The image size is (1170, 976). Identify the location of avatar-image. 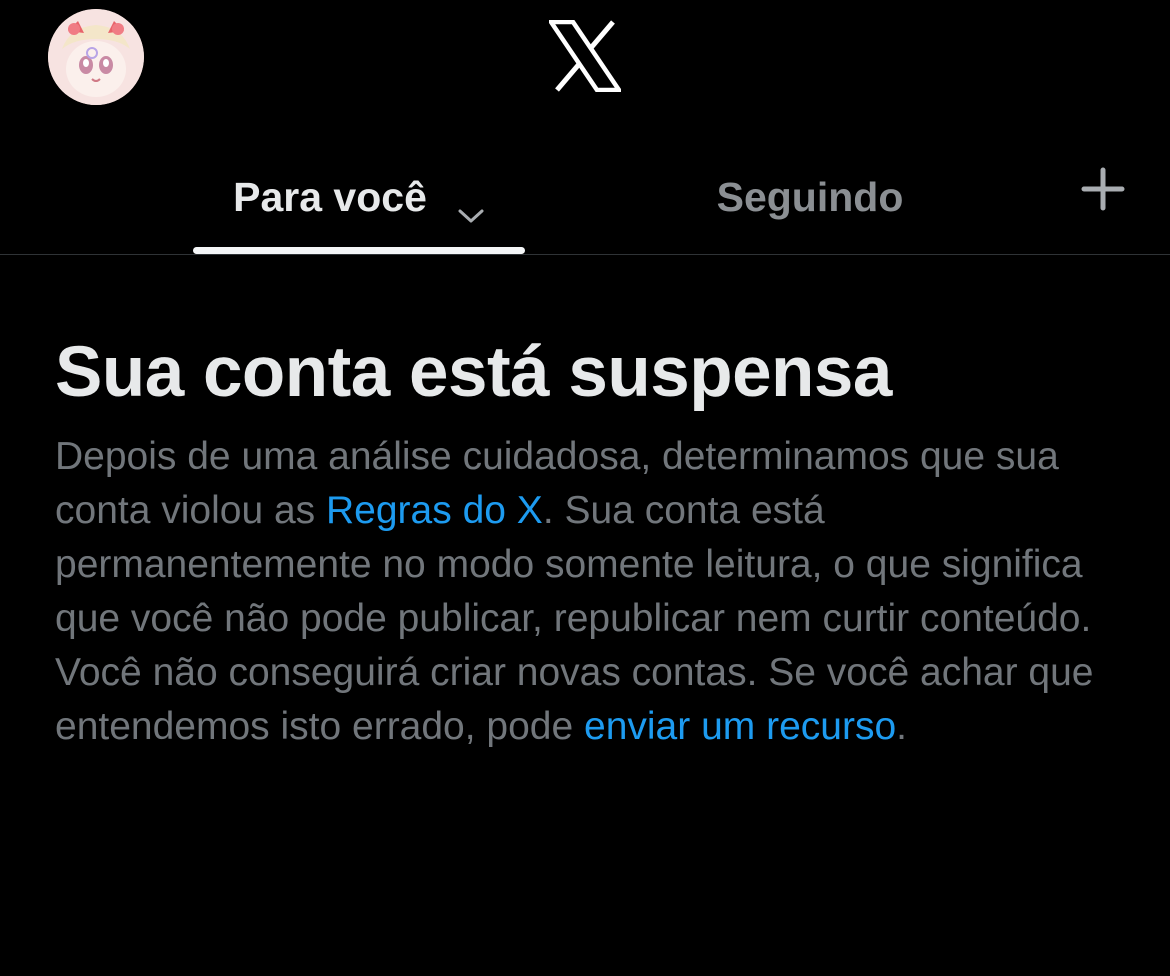
(96, 57).